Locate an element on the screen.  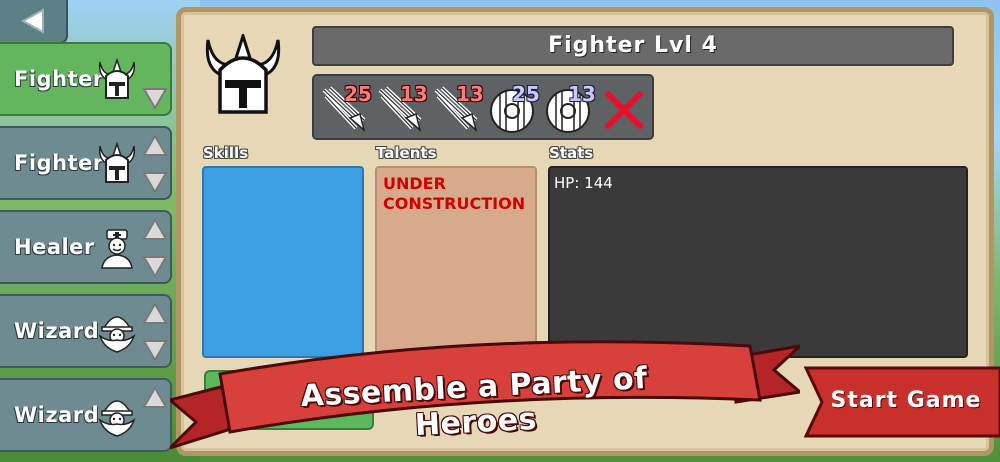
ability-slot-empty is located at coordinates (625, 109).